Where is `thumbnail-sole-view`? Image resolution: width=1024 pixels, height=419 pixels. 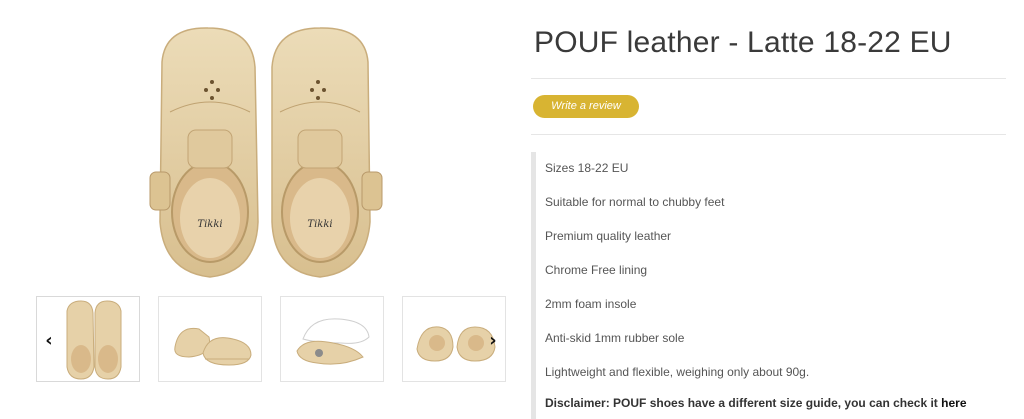 thumbnail-sole-view is located at coordinates (332, 339).